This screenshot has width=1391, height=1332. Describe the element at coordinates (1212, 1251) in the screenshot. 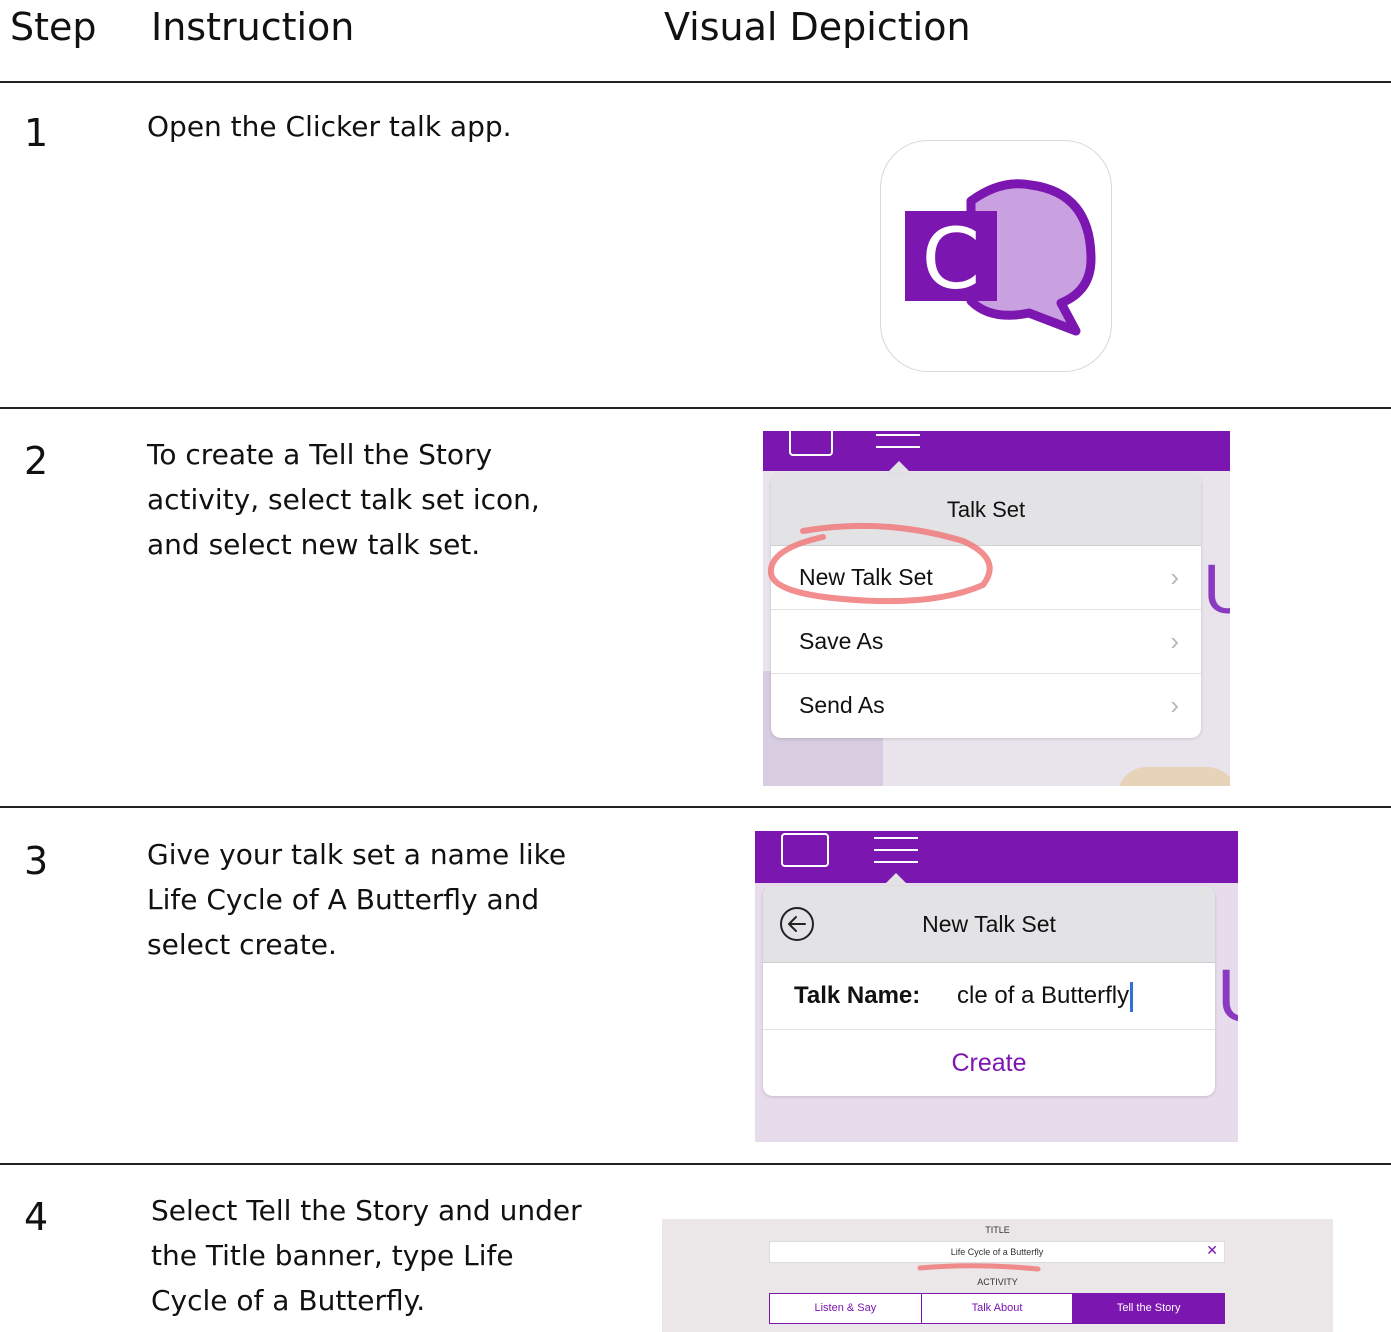

I see `clear-icon: ✕` at that location.